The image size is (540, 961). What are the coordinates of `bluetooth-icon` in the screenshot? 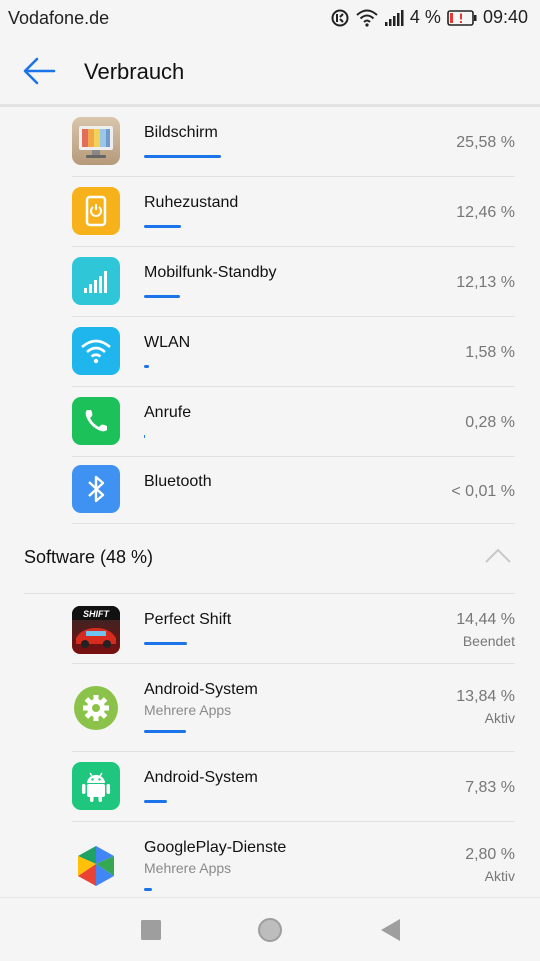 It's located at (96, 489).